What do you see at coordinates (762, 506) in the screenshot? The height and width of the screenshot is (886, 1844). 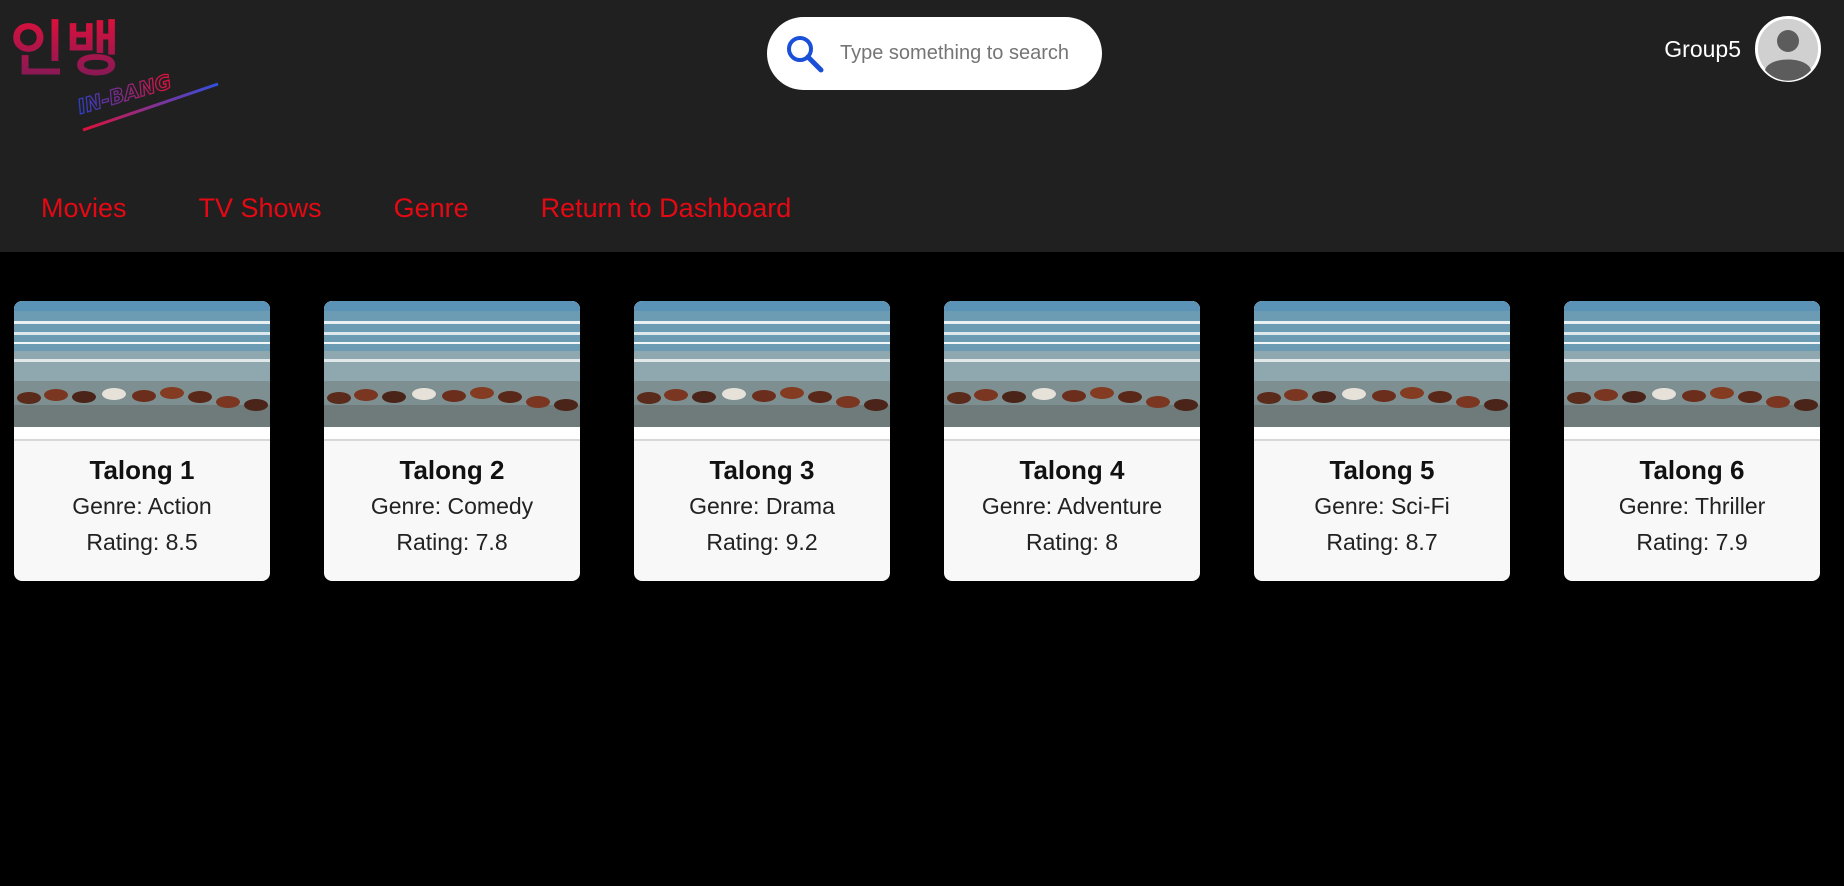 I see `card-genre: Genre: Drama` at bounding box center [762, 506].